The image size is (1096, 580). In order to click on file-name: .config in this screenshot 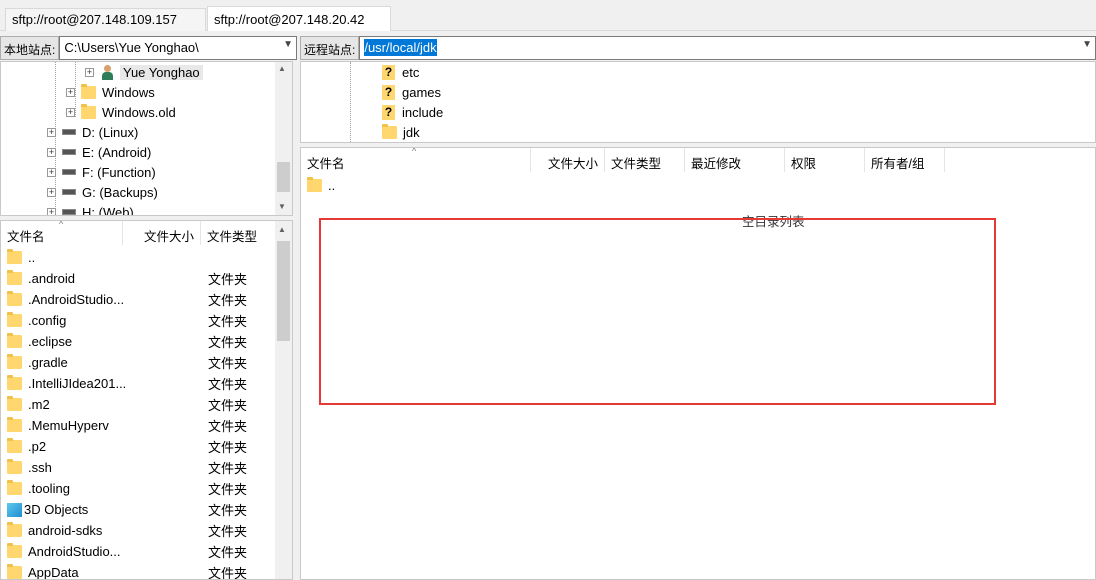, I will do `click(47, 320)`.